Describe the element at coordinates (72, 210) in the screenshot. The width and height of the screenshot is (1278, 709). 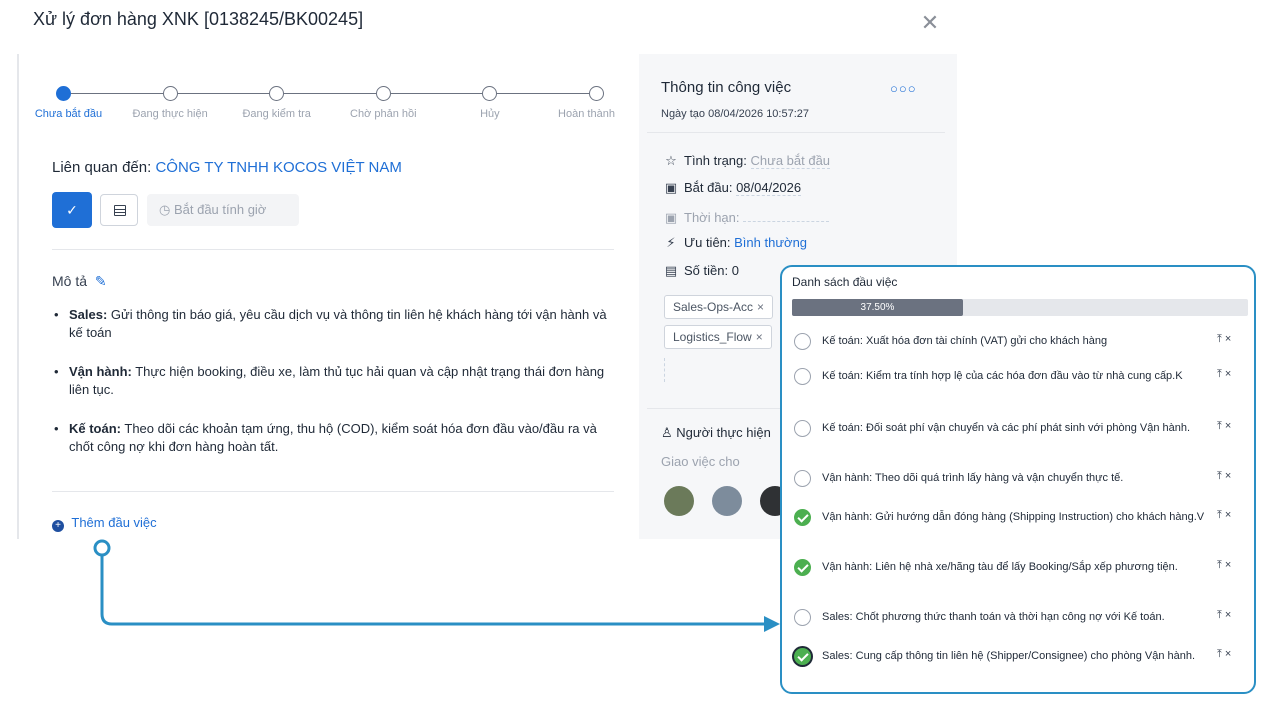
I see `complete-button: ✓` at that location.